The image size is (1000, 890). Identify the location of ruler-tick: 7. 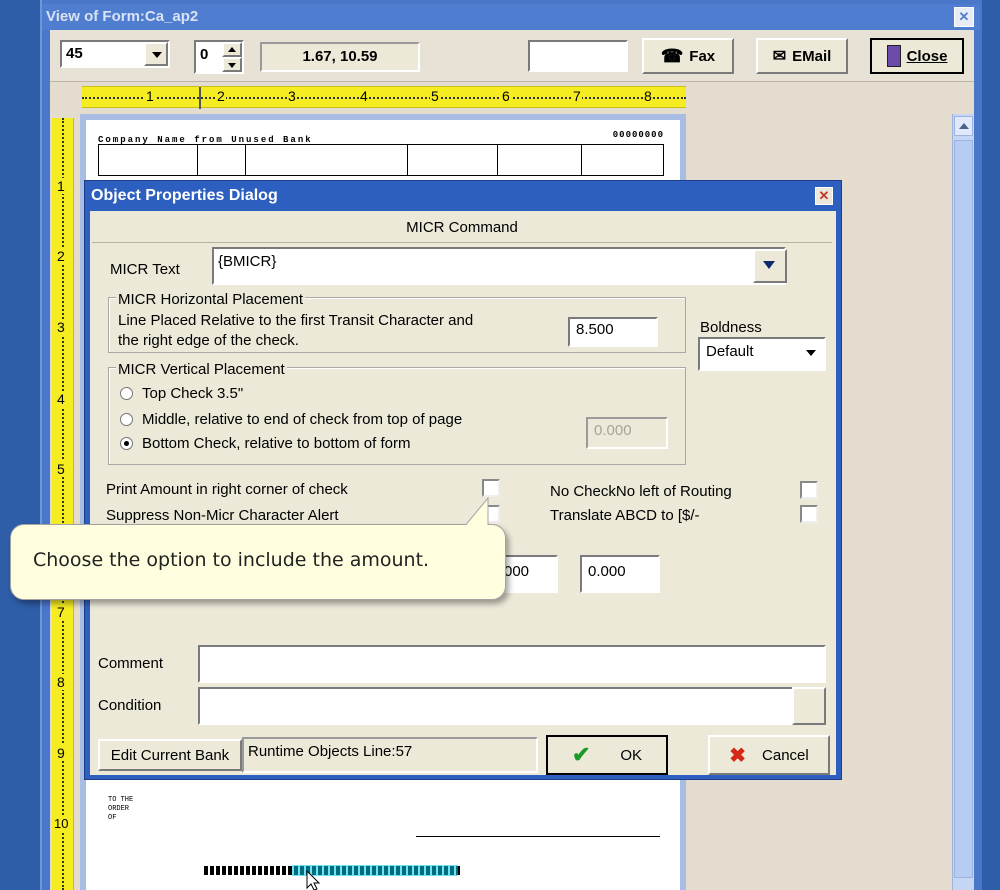
(61, 612).